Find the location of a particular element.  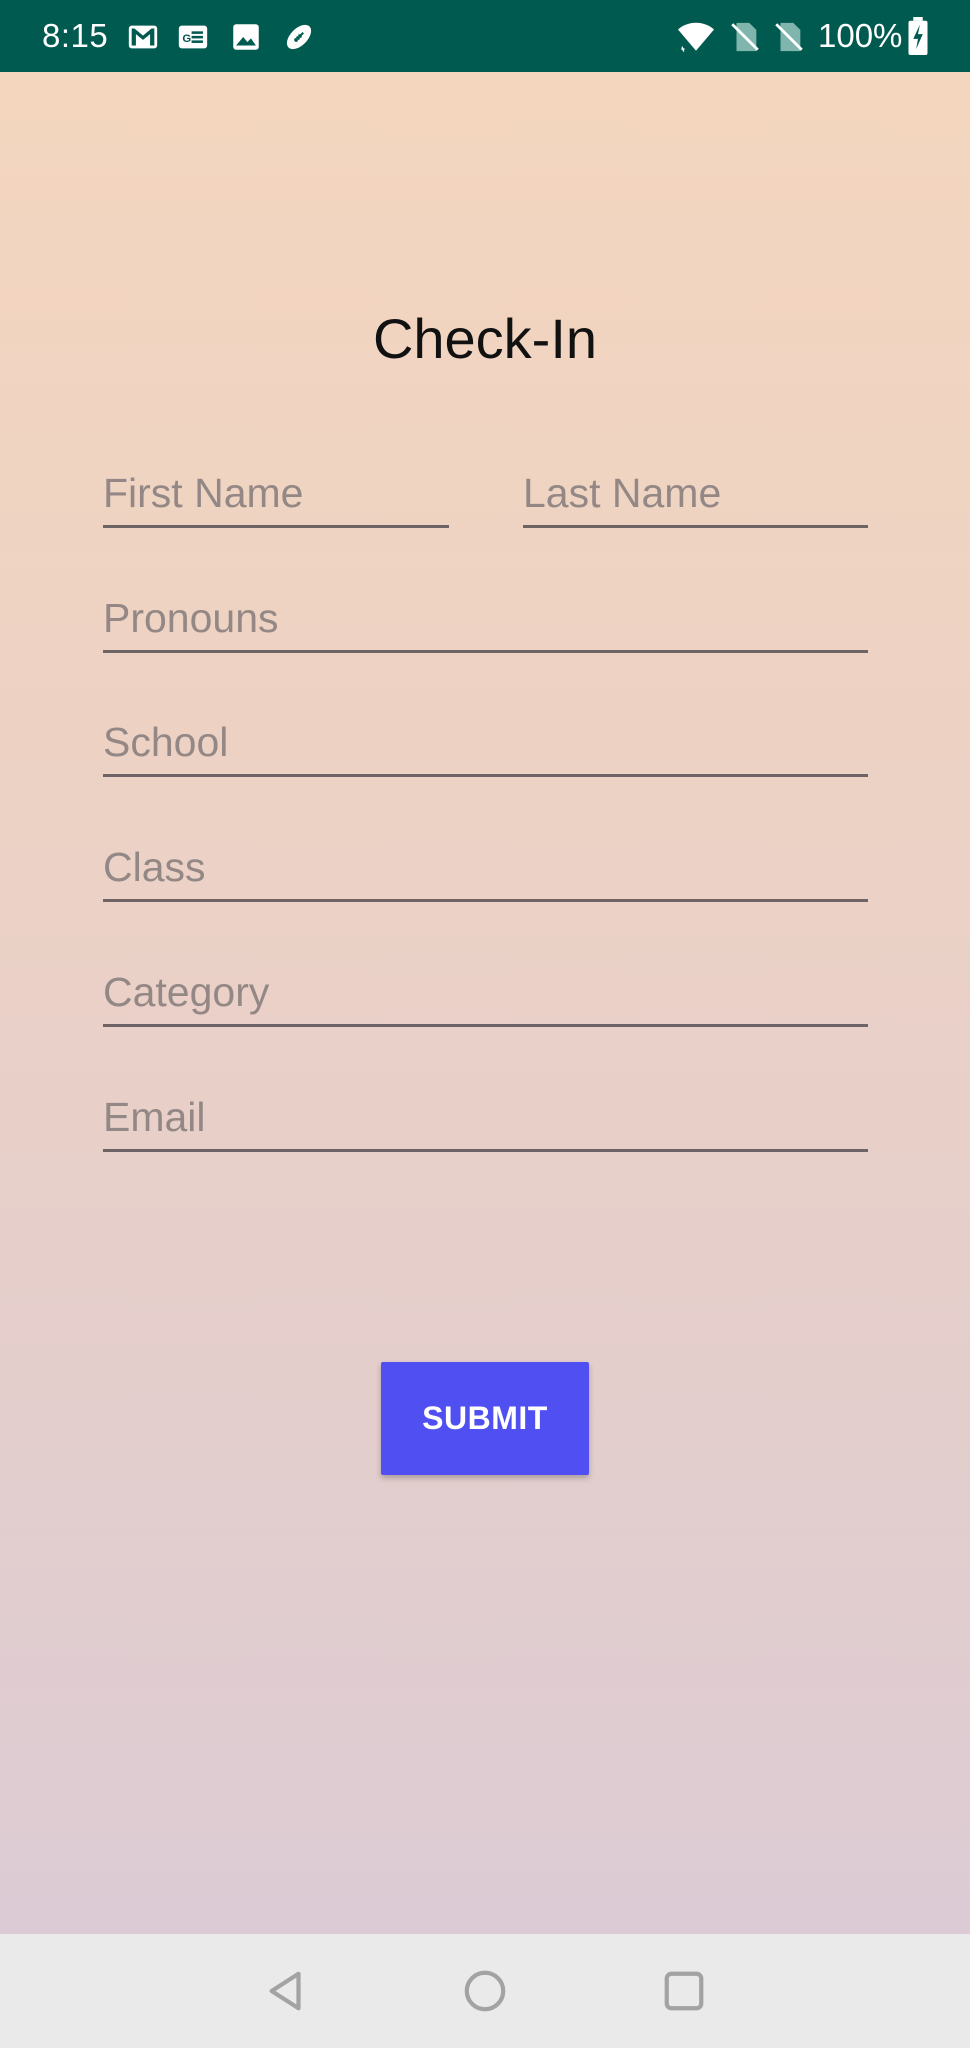

first-name-field: First Name is located at coordinates (276, 498).